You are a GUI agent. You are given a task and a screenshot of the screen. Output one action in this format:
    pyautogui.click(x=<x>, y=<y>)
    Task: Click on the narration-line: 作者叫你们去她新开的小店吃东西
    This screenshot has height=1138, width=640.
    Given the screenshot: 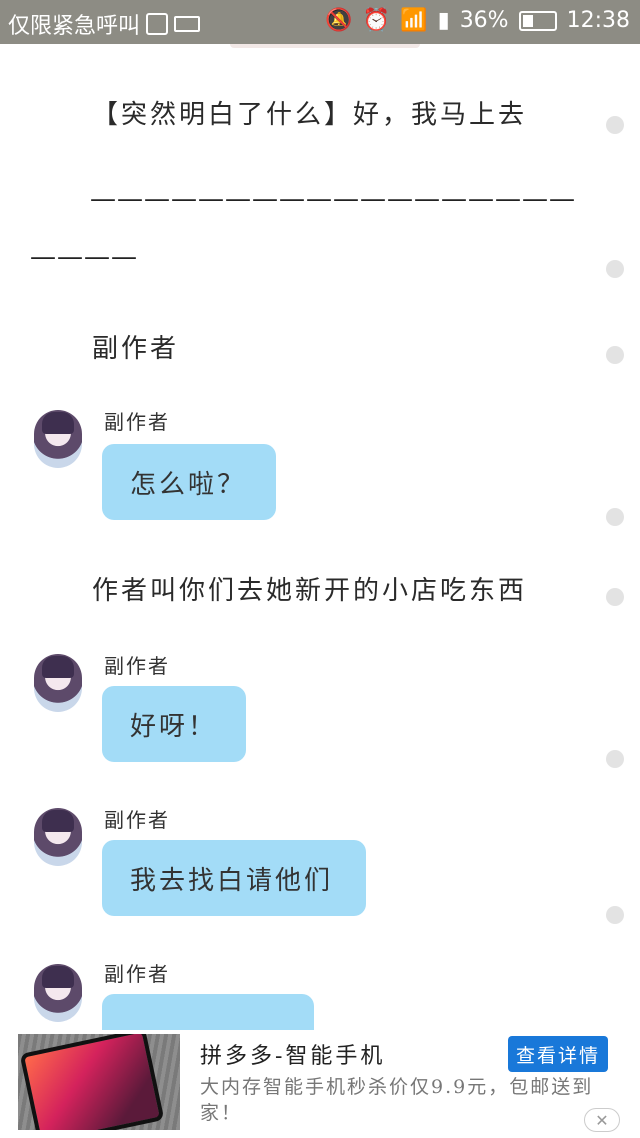 What is the action you would take?
    pyautogui.click(x=310, y=591)
    